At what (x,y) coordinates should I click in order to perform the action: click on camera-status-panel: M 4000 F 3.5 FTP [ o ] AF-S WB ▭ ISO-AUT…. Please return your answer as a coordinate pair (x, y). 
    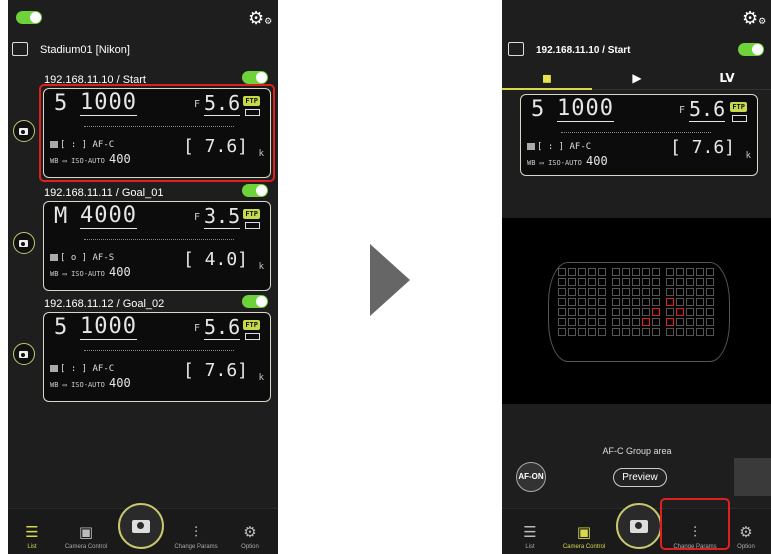
    Looking at the image, I should click on (157, 246).